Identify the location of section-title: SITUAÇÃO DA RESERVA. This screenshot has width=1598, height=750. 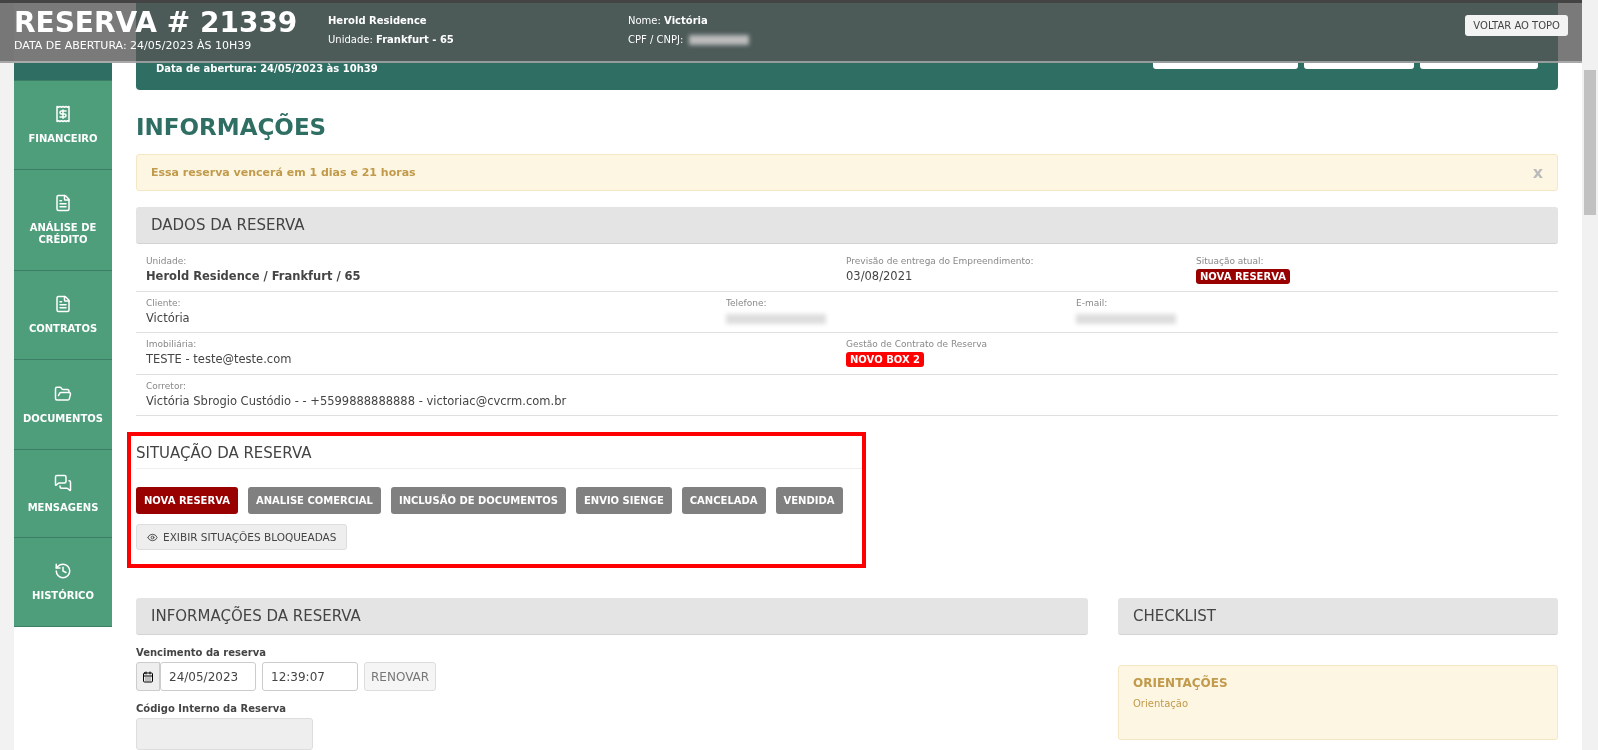
(499, 453).